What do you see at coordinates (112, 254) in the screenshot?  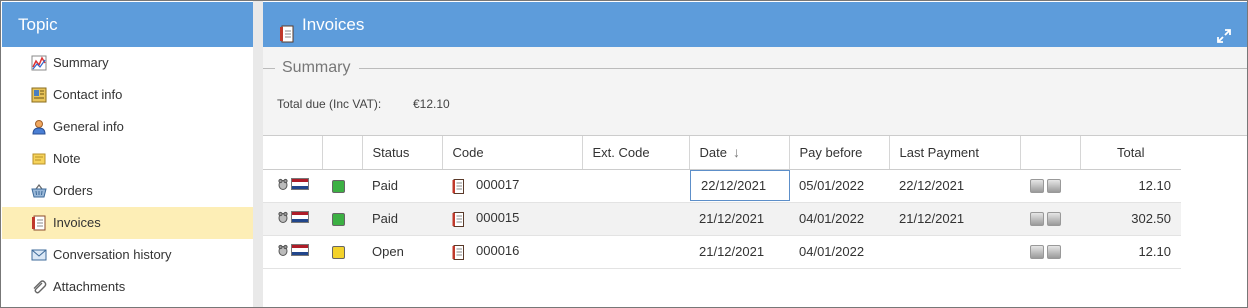 I see `sidebar-item-label: Conversation history` at bounding box center [112, 254].